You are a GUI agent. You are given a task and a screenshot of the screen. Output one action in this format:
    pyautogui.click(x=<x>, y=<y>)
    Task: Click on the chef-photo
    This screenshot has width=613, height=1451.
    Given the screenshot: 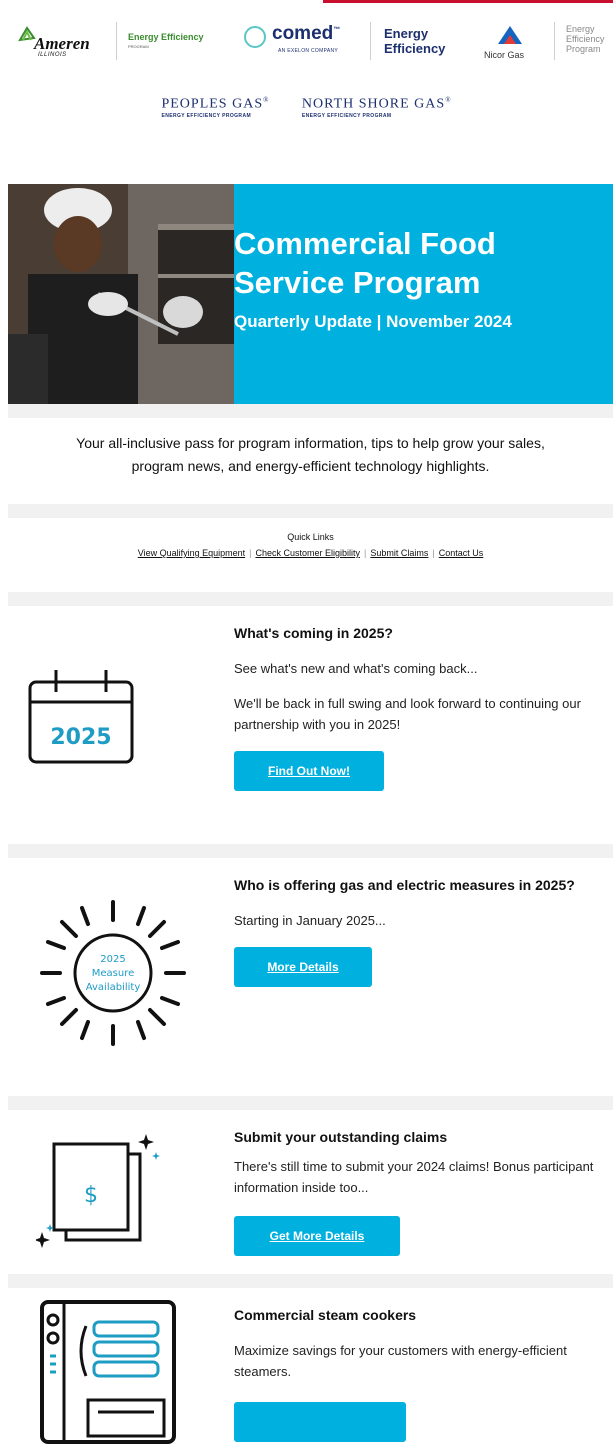 What is the action you would take?
    pyautogui.click(x=121, y=294)
    